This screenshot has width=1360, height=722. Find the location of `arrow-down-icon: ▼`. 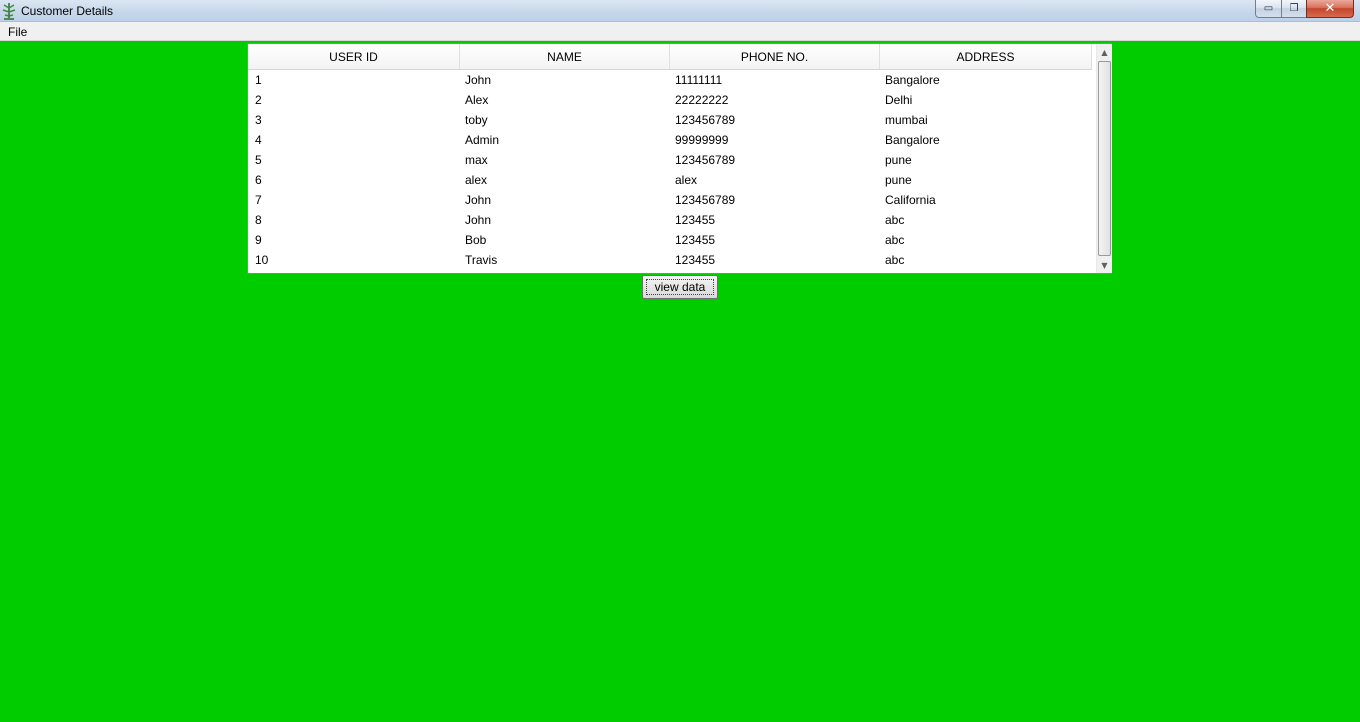

arrow-down-icon: ▼ is located at coordinates (1104, 265).